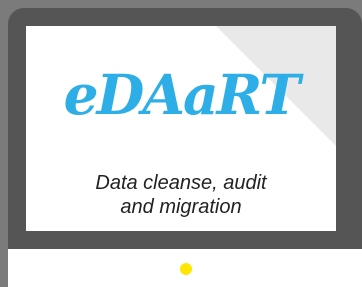 The height and width of the screenshot is (287, 362). Describe the element at coordinates (181, 207) in the screenshot. I see `tagline-line-2: and migration` at that location.